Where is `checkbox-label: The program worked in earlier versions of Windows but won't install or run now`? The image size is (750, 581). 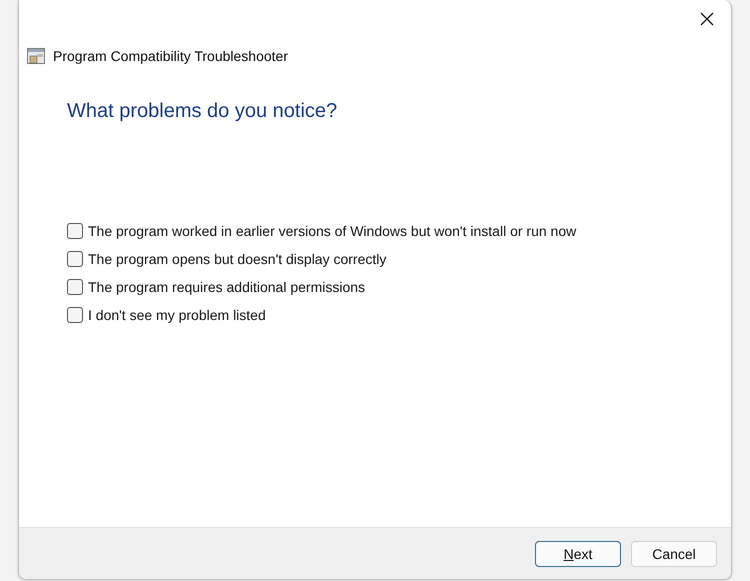
checkbox-label: The program worked in earlier versions of Windows but won't install or run now is located at coordinates (332, 231).